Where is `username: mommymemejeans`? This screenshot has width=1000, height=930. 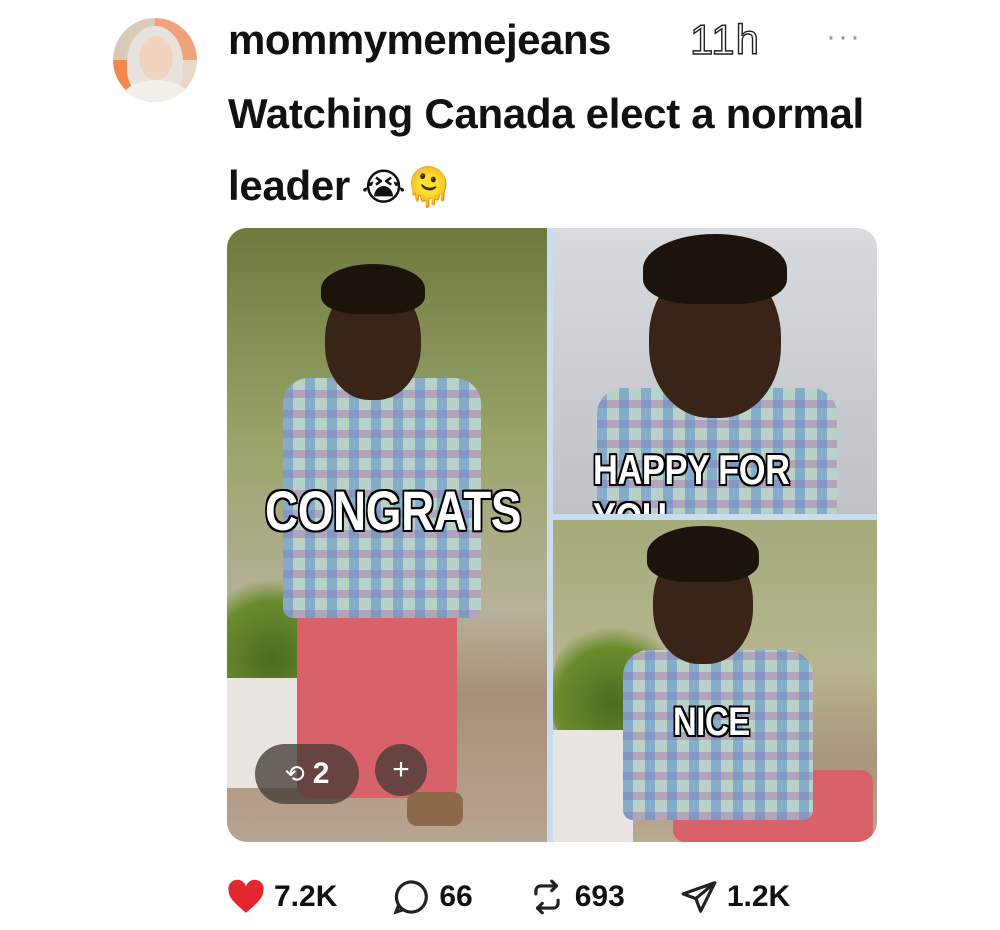
username: mommymemejeans is located at coordinates (419, 40).